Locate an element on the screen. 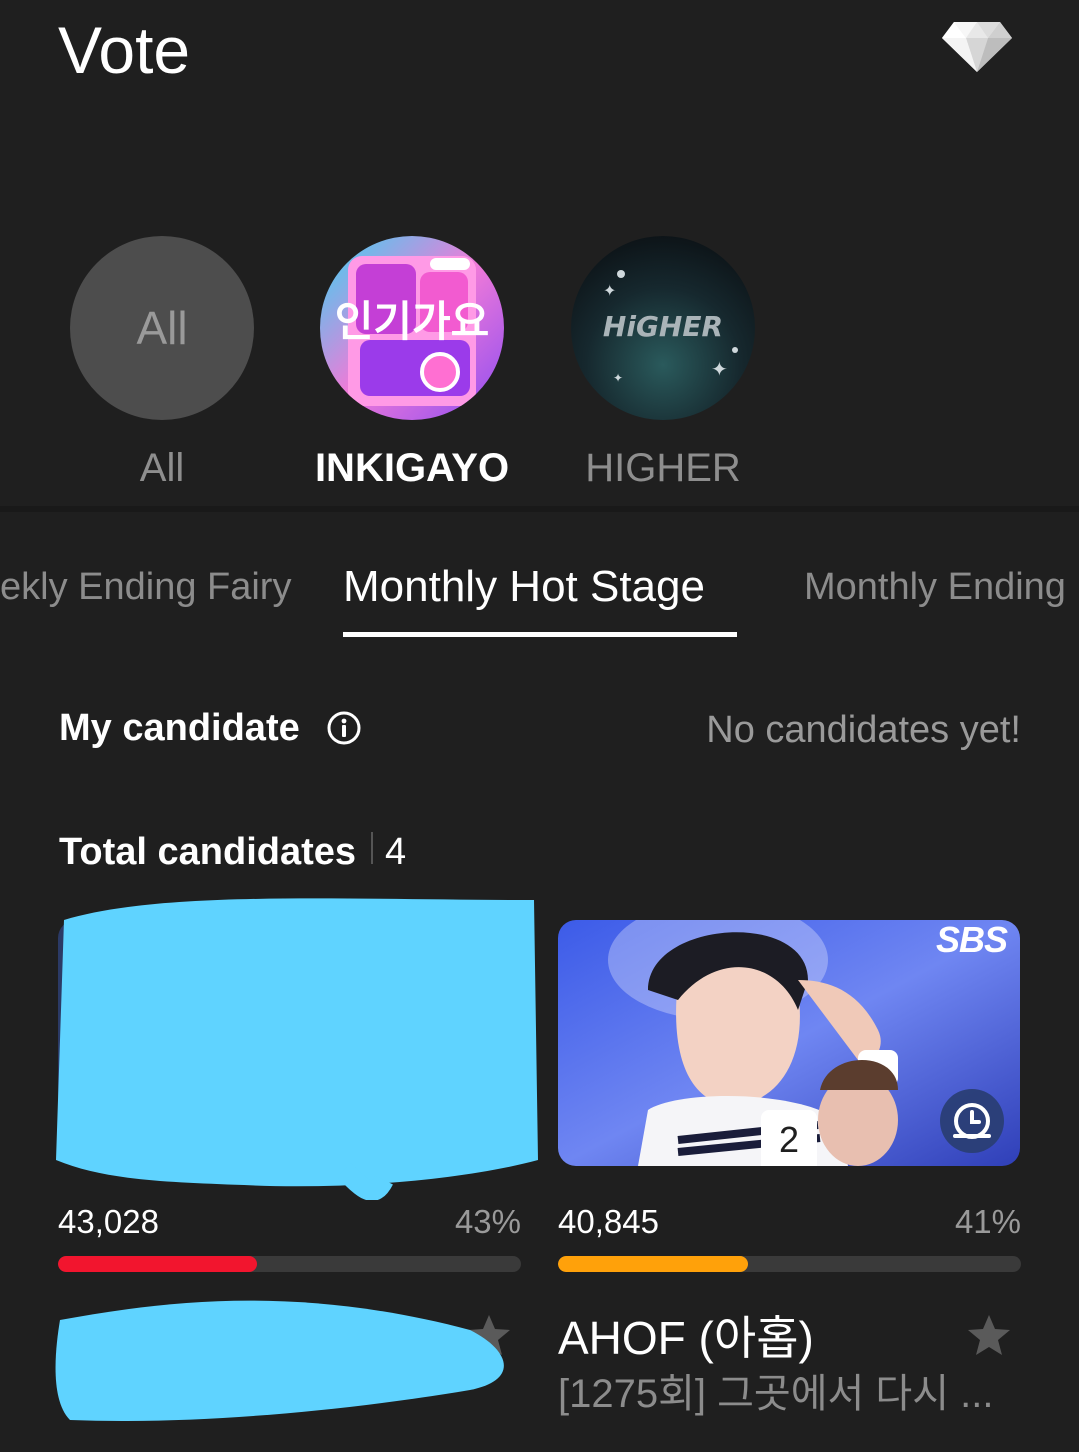  candidate-2-vote-bar is located at coordinates (789, 1264).